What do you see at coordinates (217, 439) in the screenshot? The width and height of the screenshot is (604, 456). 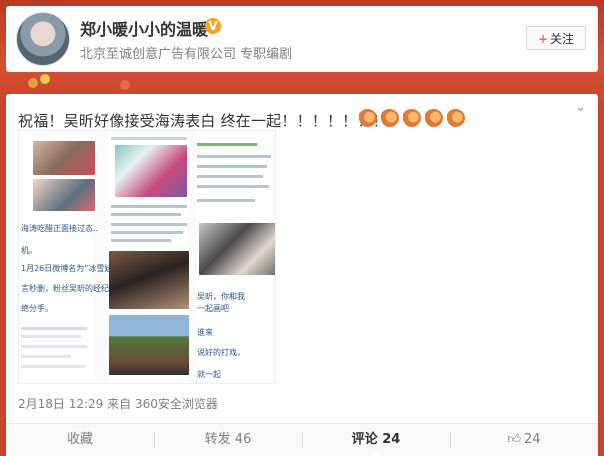 I see `repost-label: 转发` at bounding box center [217, 439].